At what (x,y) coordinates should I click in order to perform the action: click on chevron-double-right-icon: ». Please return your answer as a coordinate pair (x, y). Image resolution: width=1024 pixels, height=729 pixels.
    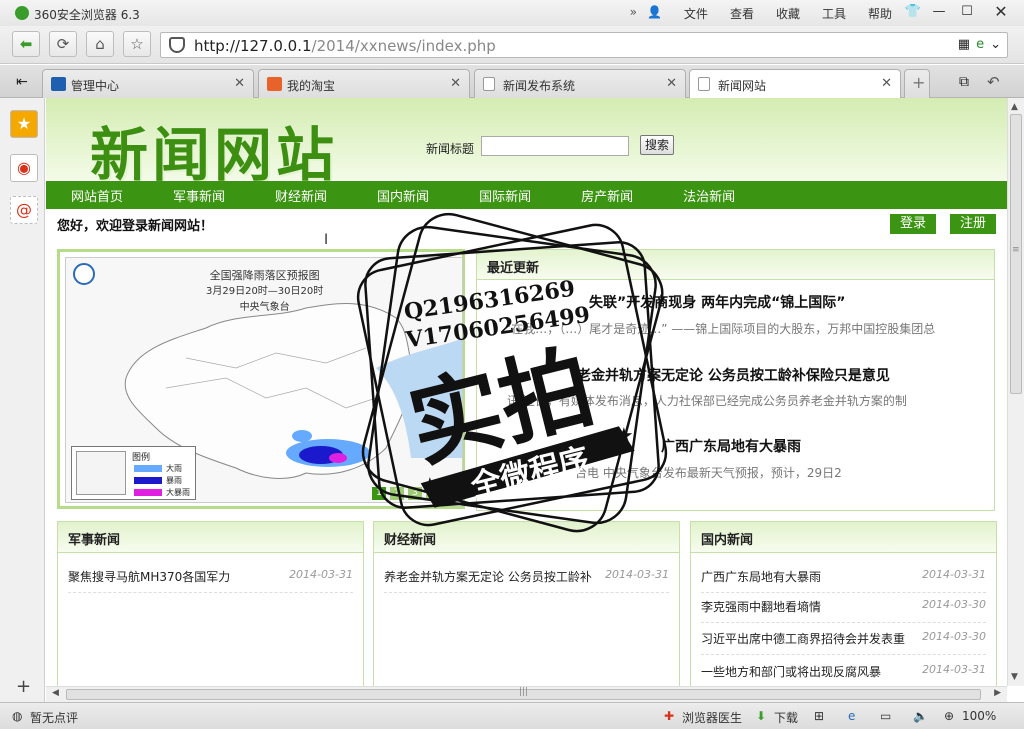
    Looking at the image, I should click on (633, 13).